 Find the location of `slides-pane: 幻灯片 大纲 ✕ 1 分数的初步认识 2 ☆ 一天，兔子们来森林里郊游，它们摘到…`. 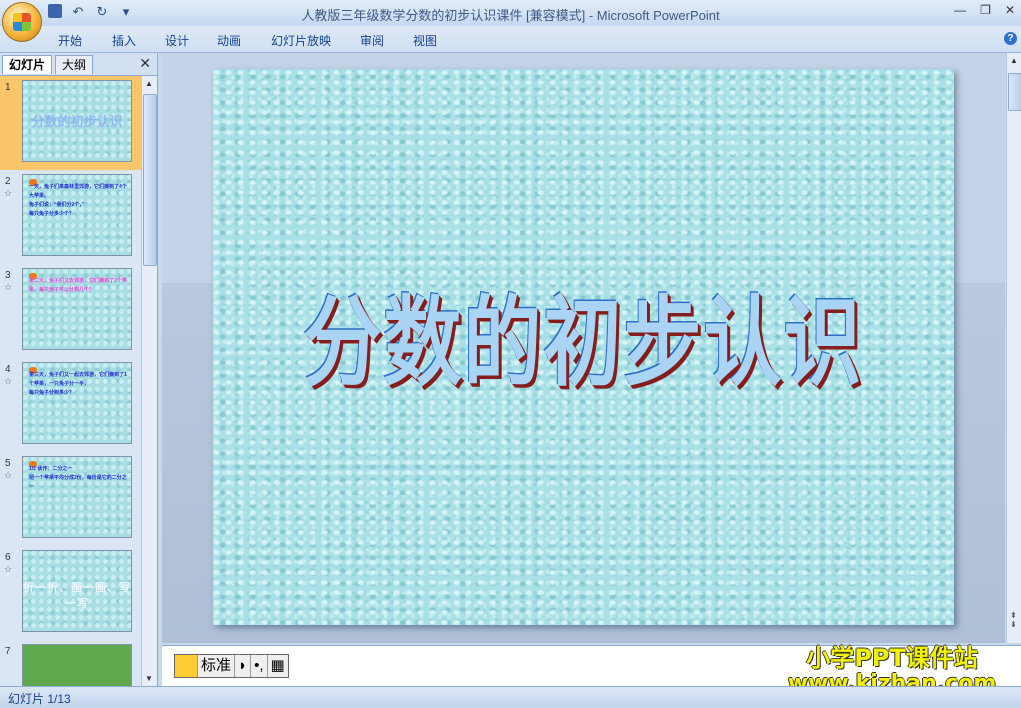

slides-pane: 幻灯片 大纲 ✕ 1 分数的初步认识 2 ☆ 一天，兔子们来森林里郊游，它们摘到… is located at coordinates (79, 369).